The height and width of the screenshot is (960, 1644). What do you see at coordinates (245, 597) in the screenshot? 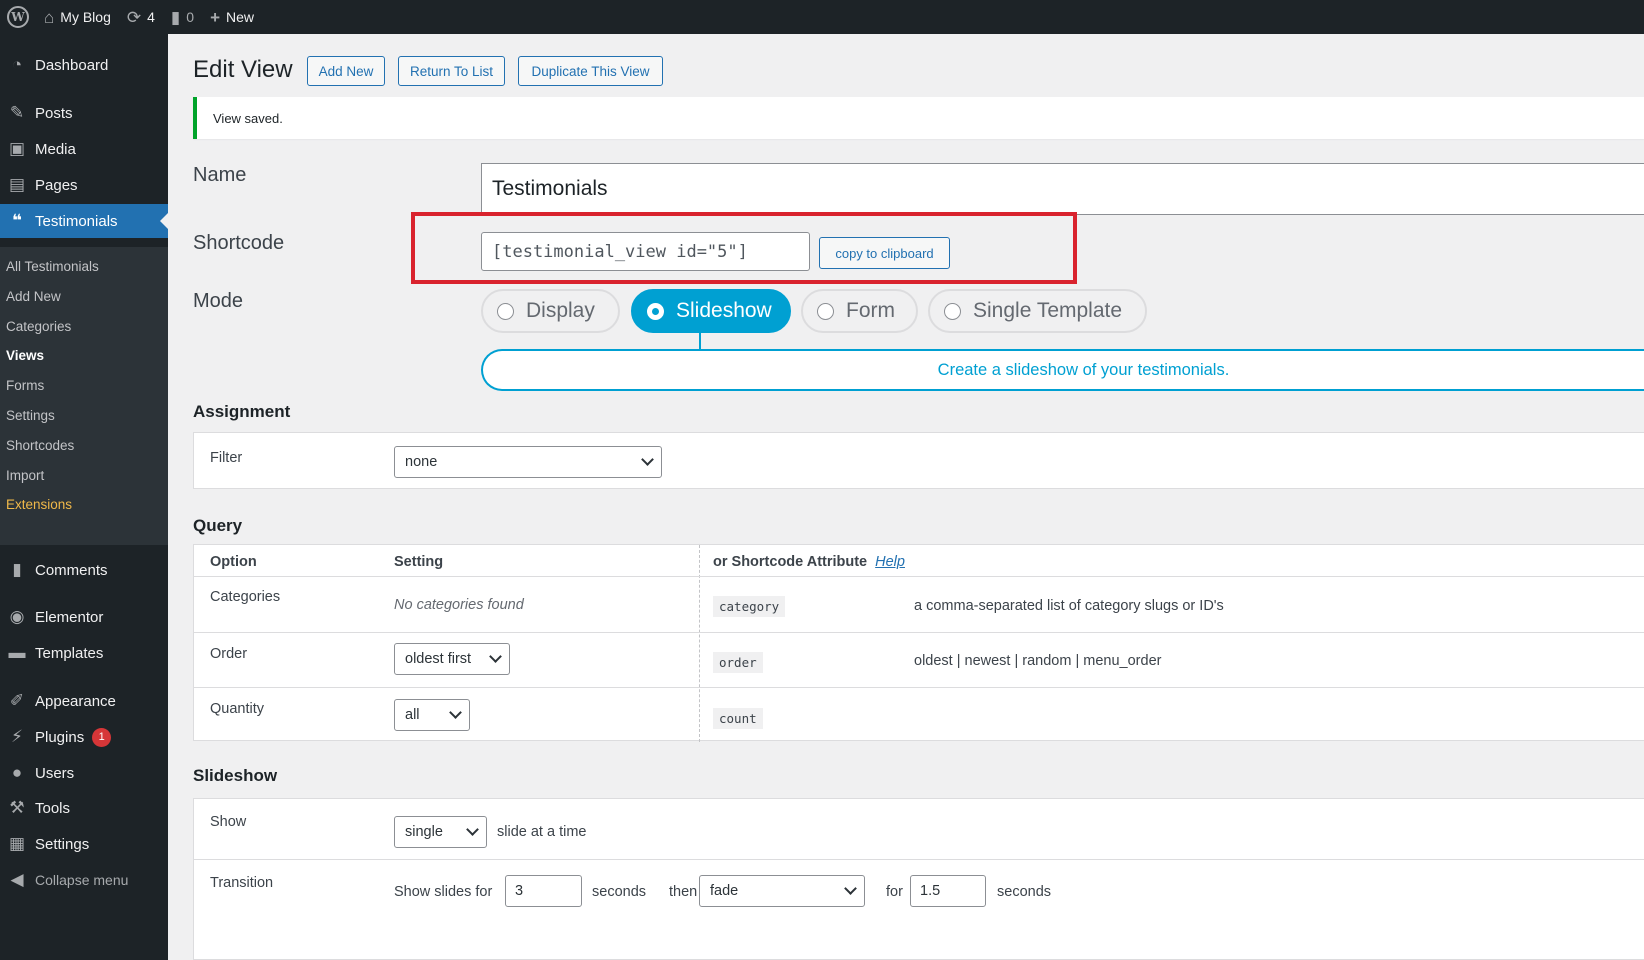
I see `option-categories: Categories` at bounding box center [245, 597].